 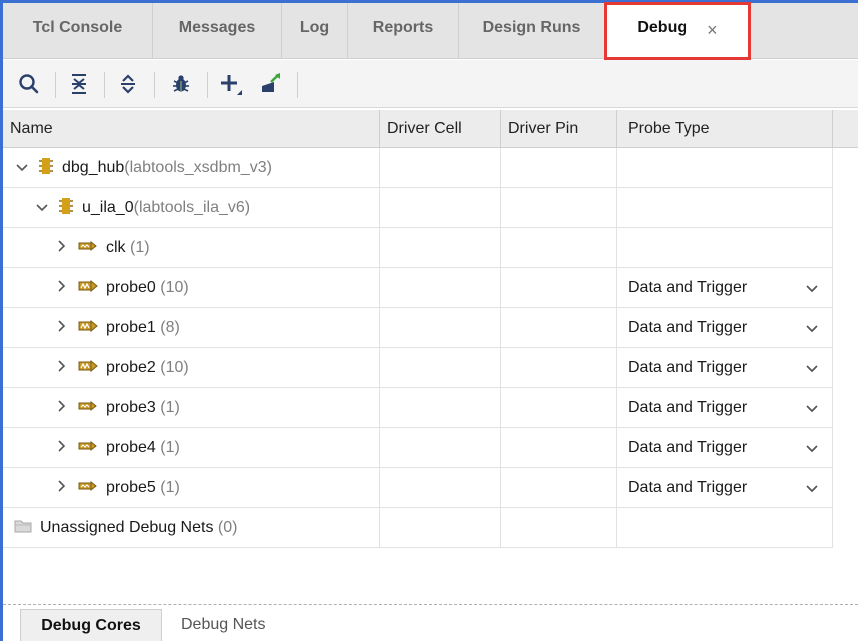 I want to click on item-name: u_ila_0, so click(x=108, y=207).